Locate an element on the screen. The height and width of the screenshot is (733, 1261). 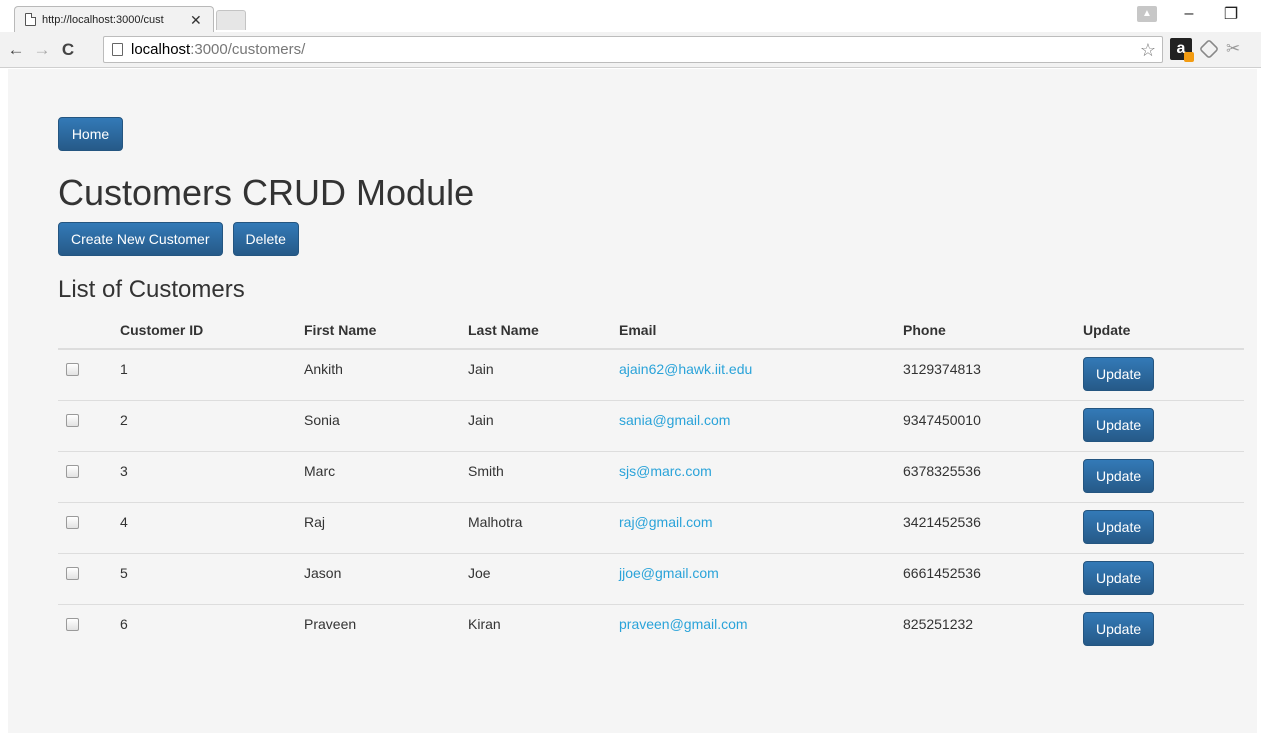
delete-button: Delete is located at coordinates (265, 239).